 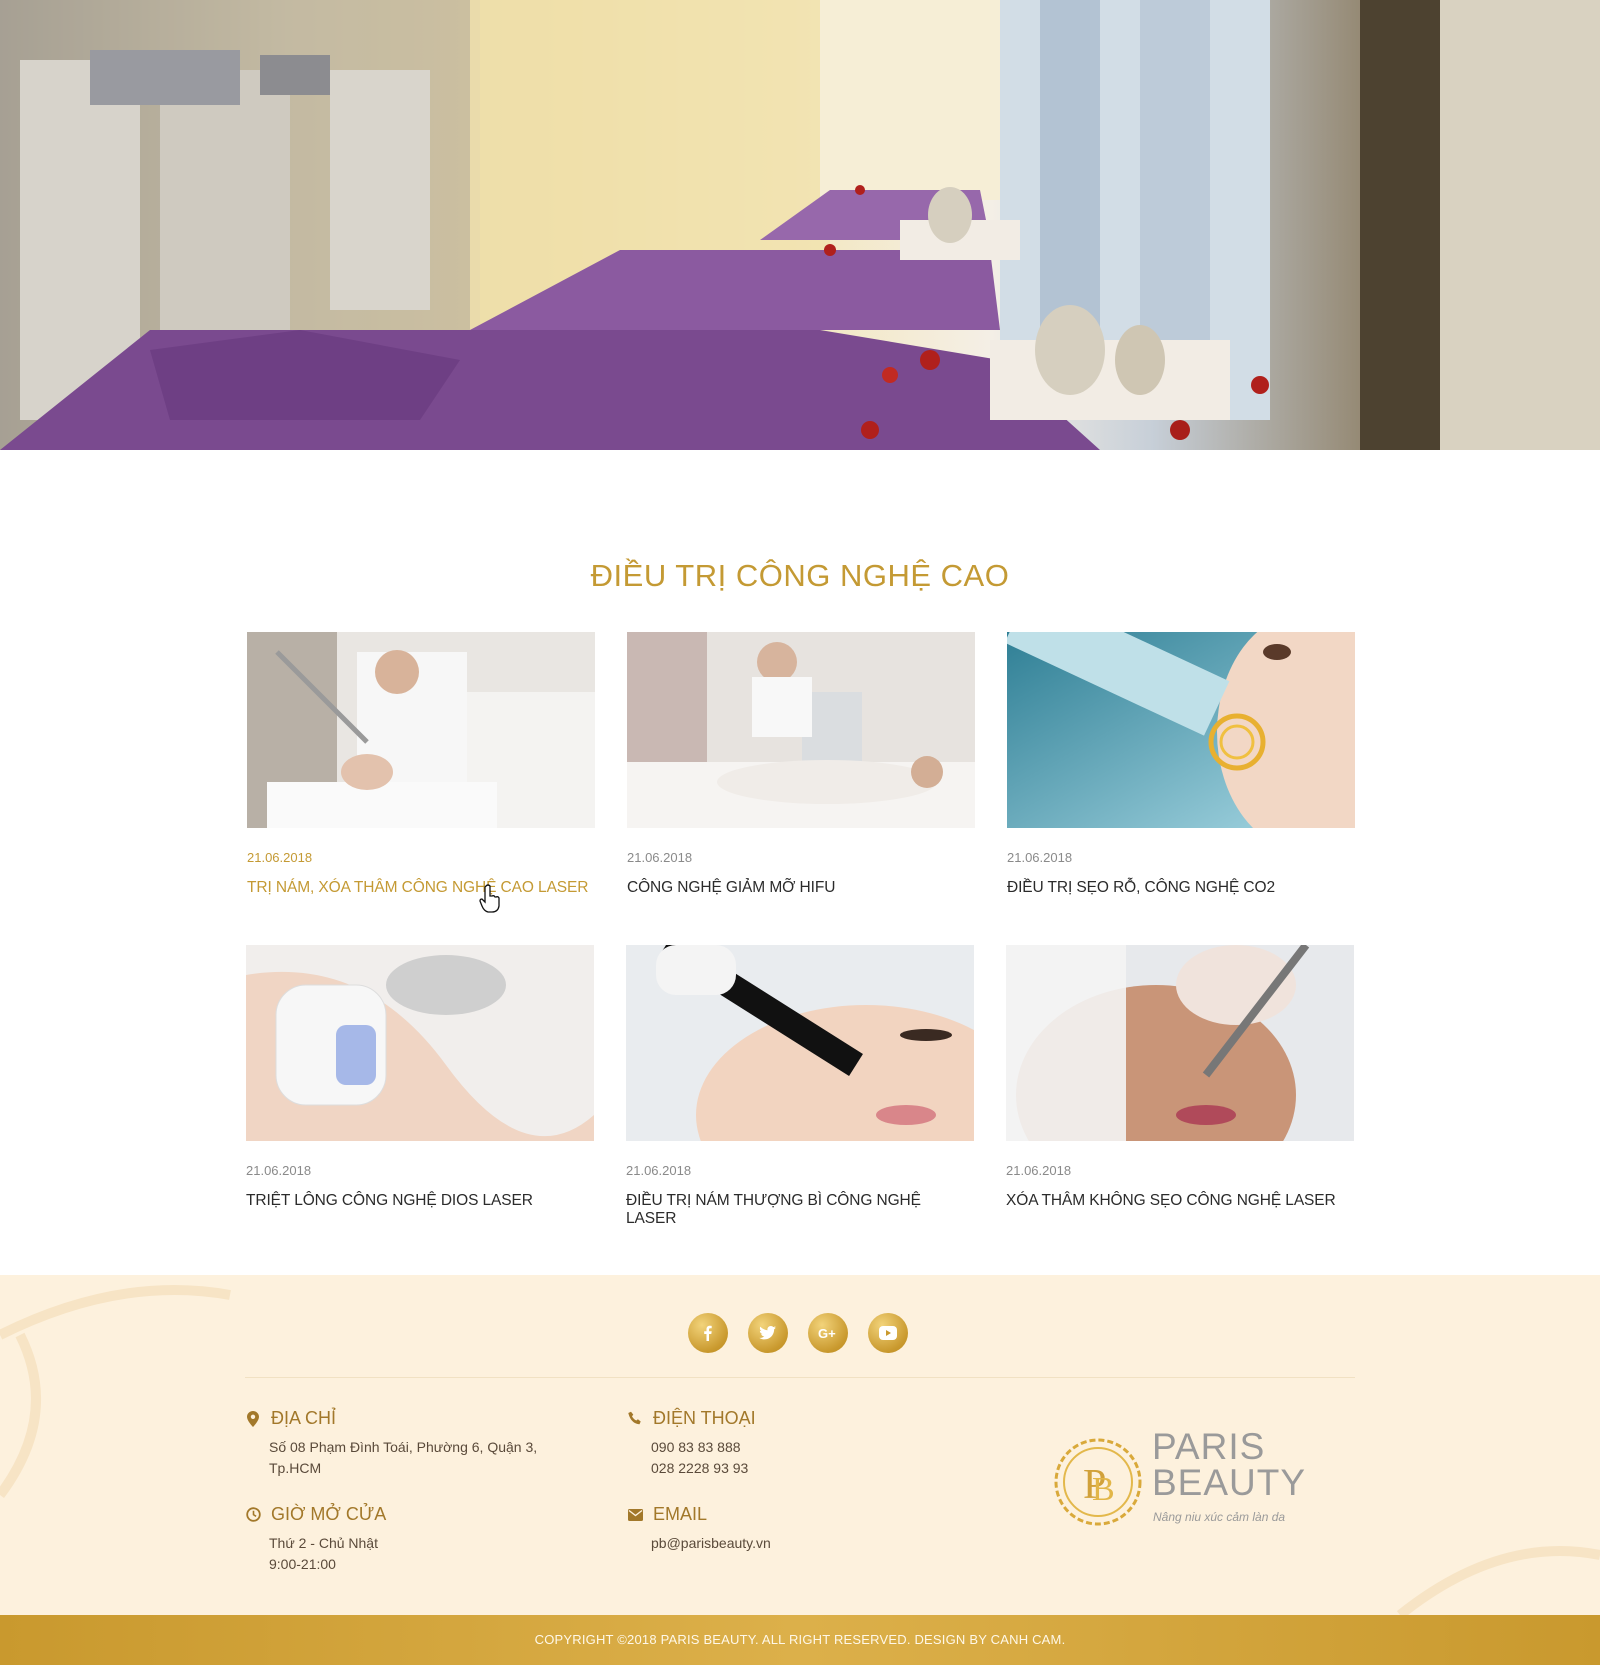 I want to click on address-label: ĐỊA CHỈ, so click(x=304, y=1418).